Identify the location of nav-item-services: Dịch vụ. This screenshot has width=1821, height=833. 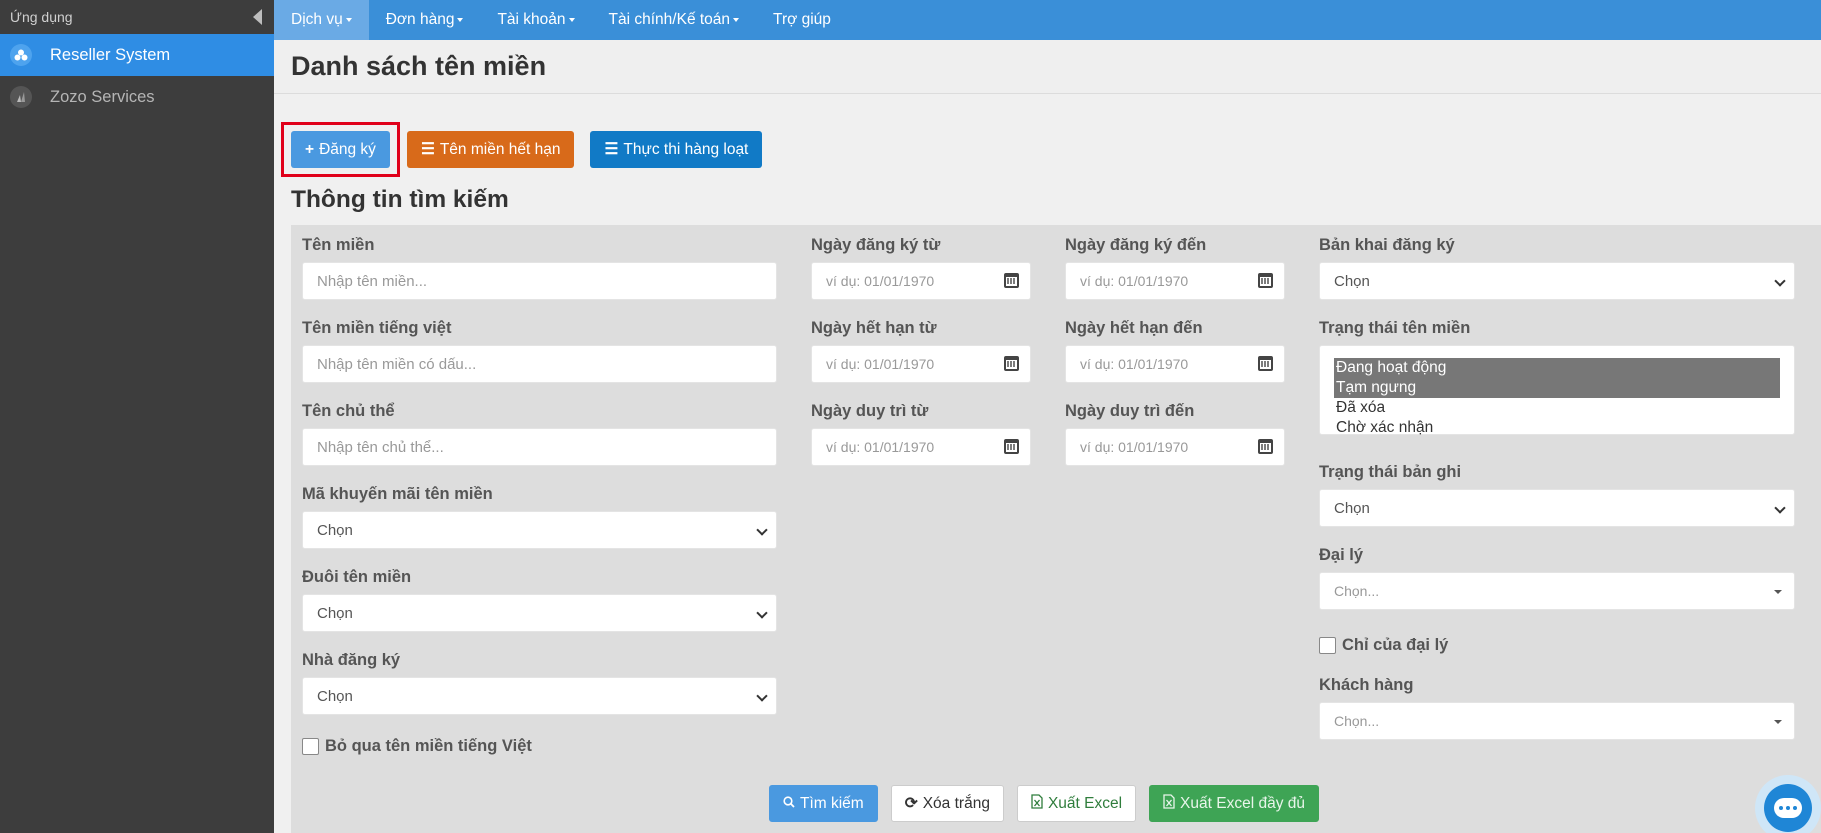
(321, 20).